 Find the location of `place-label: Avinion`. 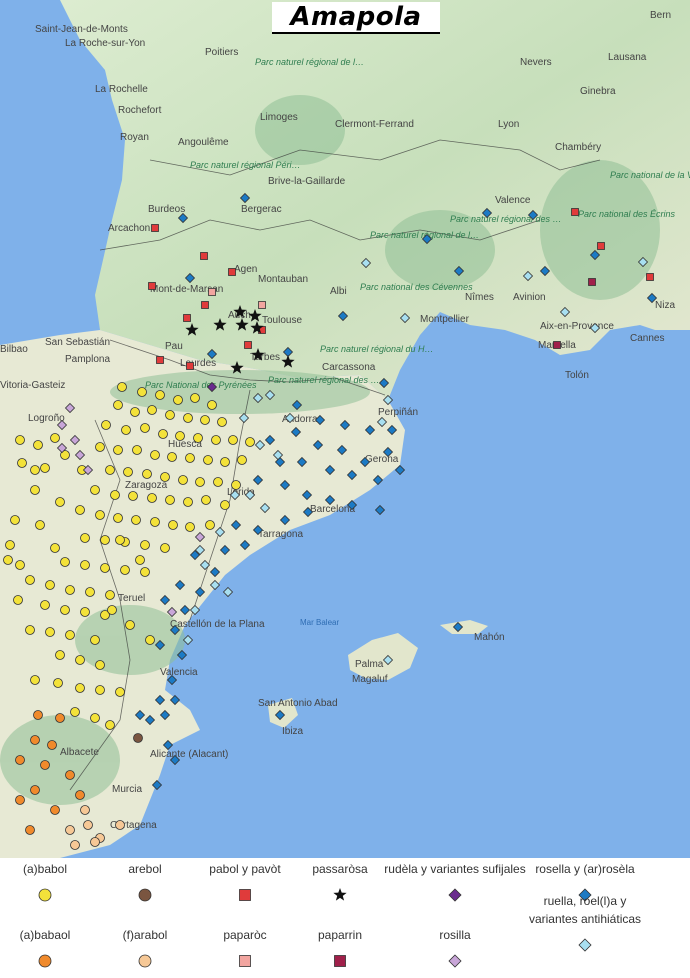

place-label: Avinion is located at coordinates (529, 297).